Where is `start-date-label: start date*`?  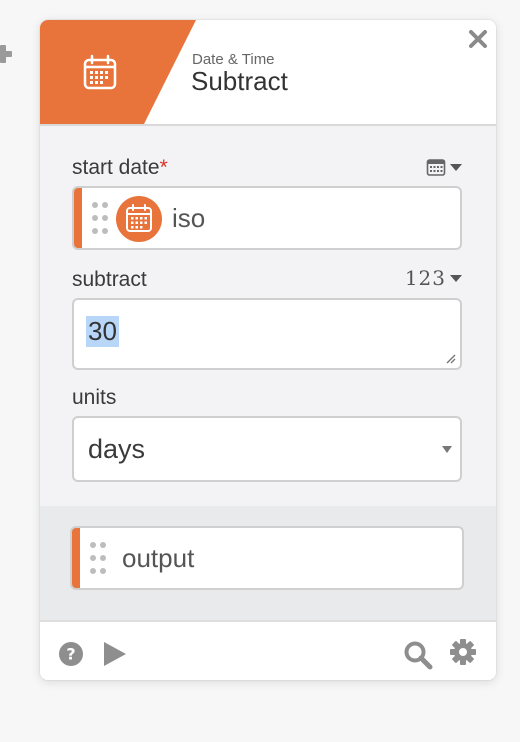 start-date-label: start date* is located at coordinates (120, 168).